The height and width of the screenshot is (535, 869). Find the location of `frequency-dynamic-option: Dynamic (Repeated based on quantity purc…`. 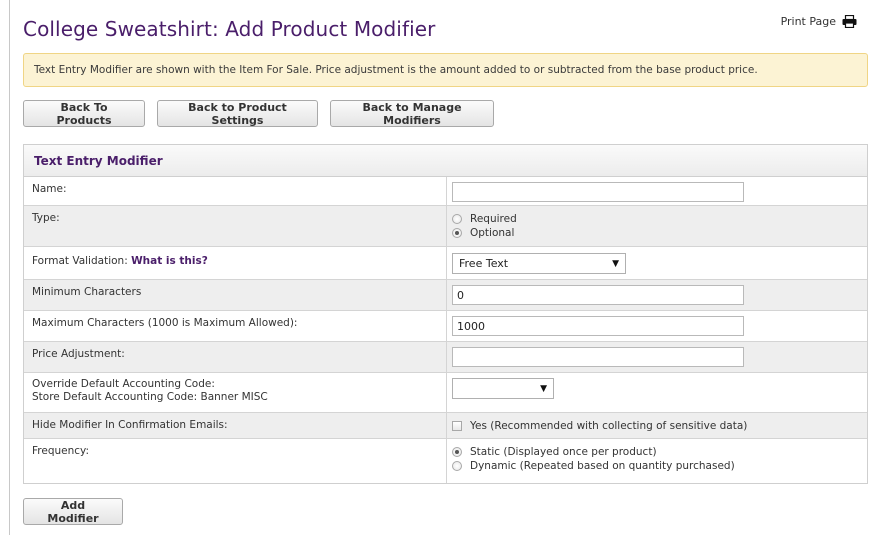

frequency-dynamic-option: Dynamic (Repeated based on quantity purc… is located at coordinates (657, 466).